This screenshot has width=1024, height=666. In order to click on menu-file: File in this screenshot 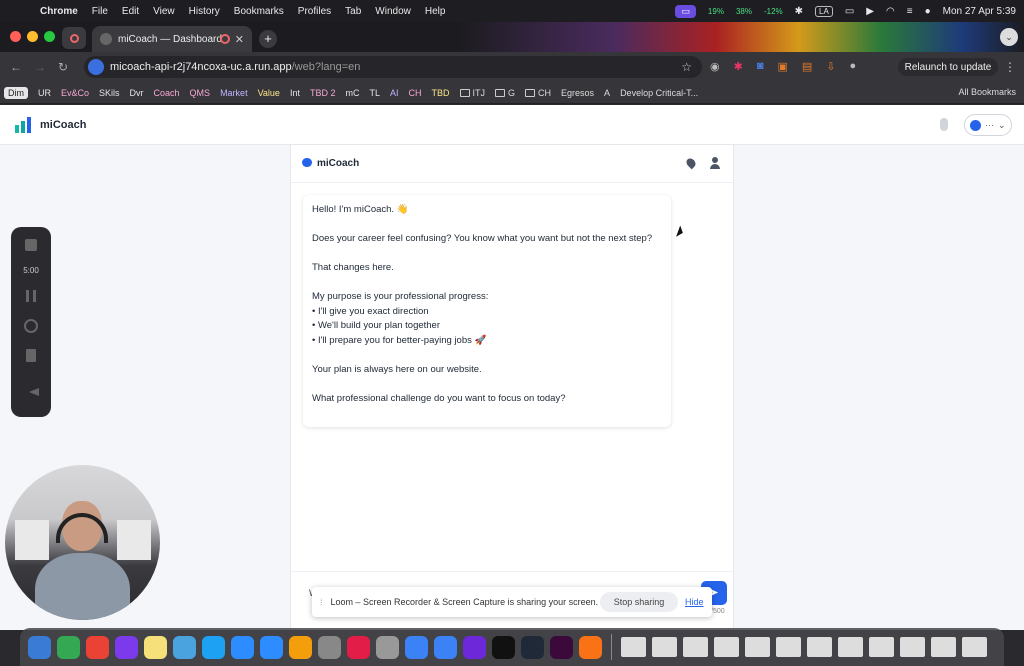, I will do `click(100, 11)`.